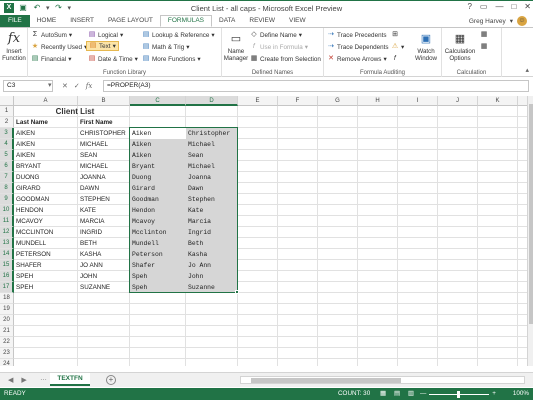  What do you see at coordinates (7, 199) in the screenshot?
I see `row-header-9: 9` at bounding box center [7, 199].